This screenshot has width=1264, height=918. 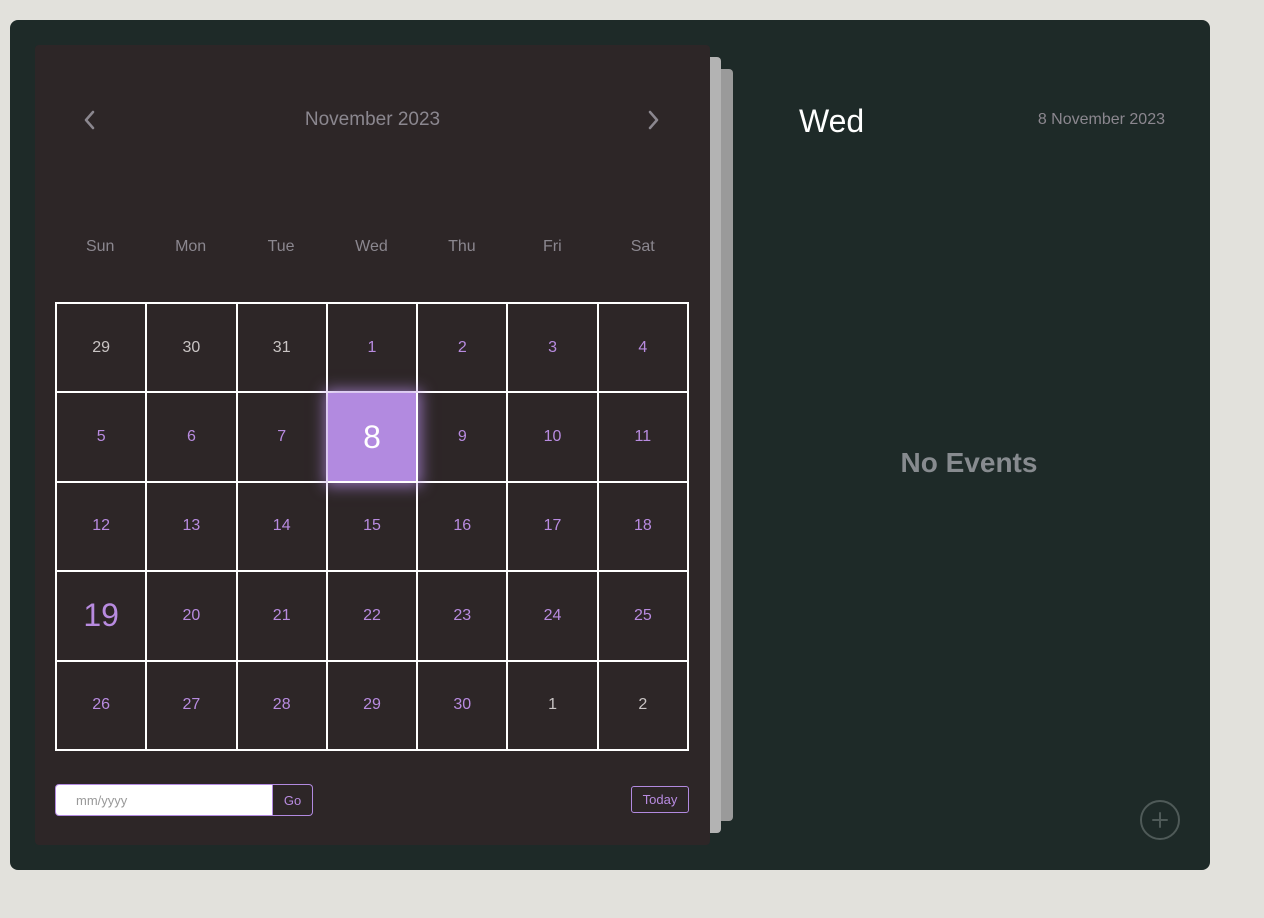 I want to click on add-event-button, so click(x=1160, y=820).